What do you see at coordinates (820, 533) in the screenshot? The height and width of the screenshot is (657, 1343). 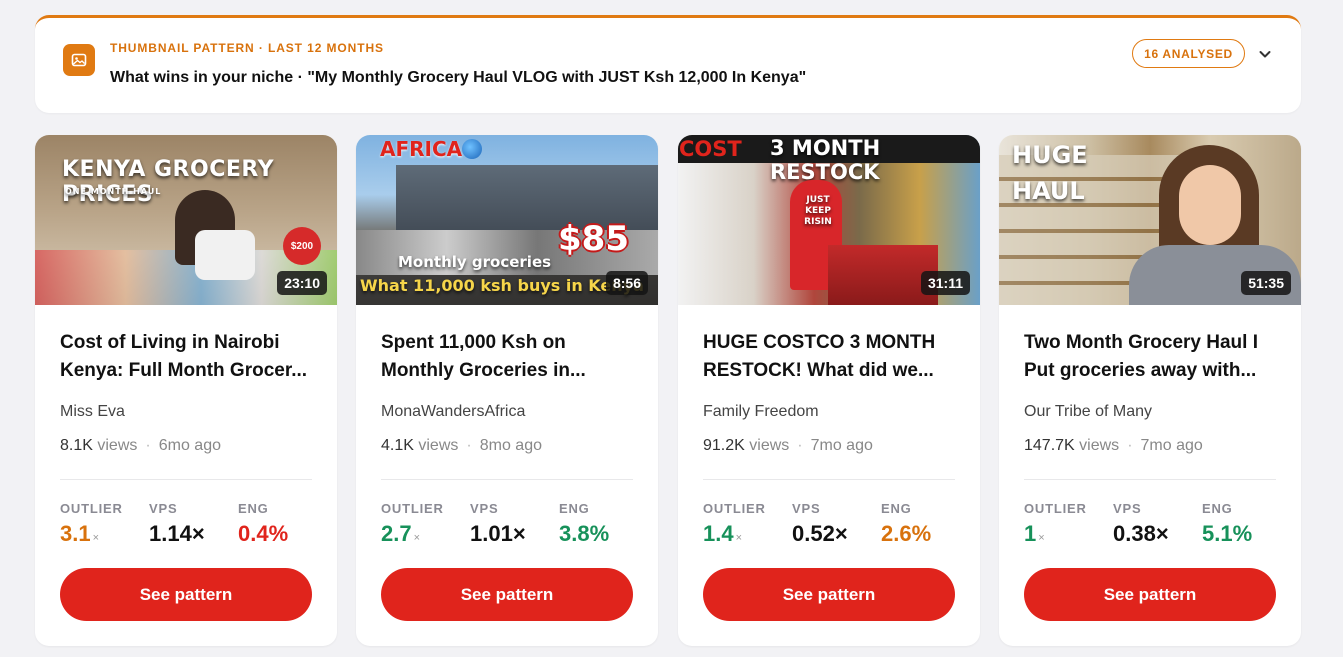 I see `vps-value: 0.52×` at bounding box center [820, 533].